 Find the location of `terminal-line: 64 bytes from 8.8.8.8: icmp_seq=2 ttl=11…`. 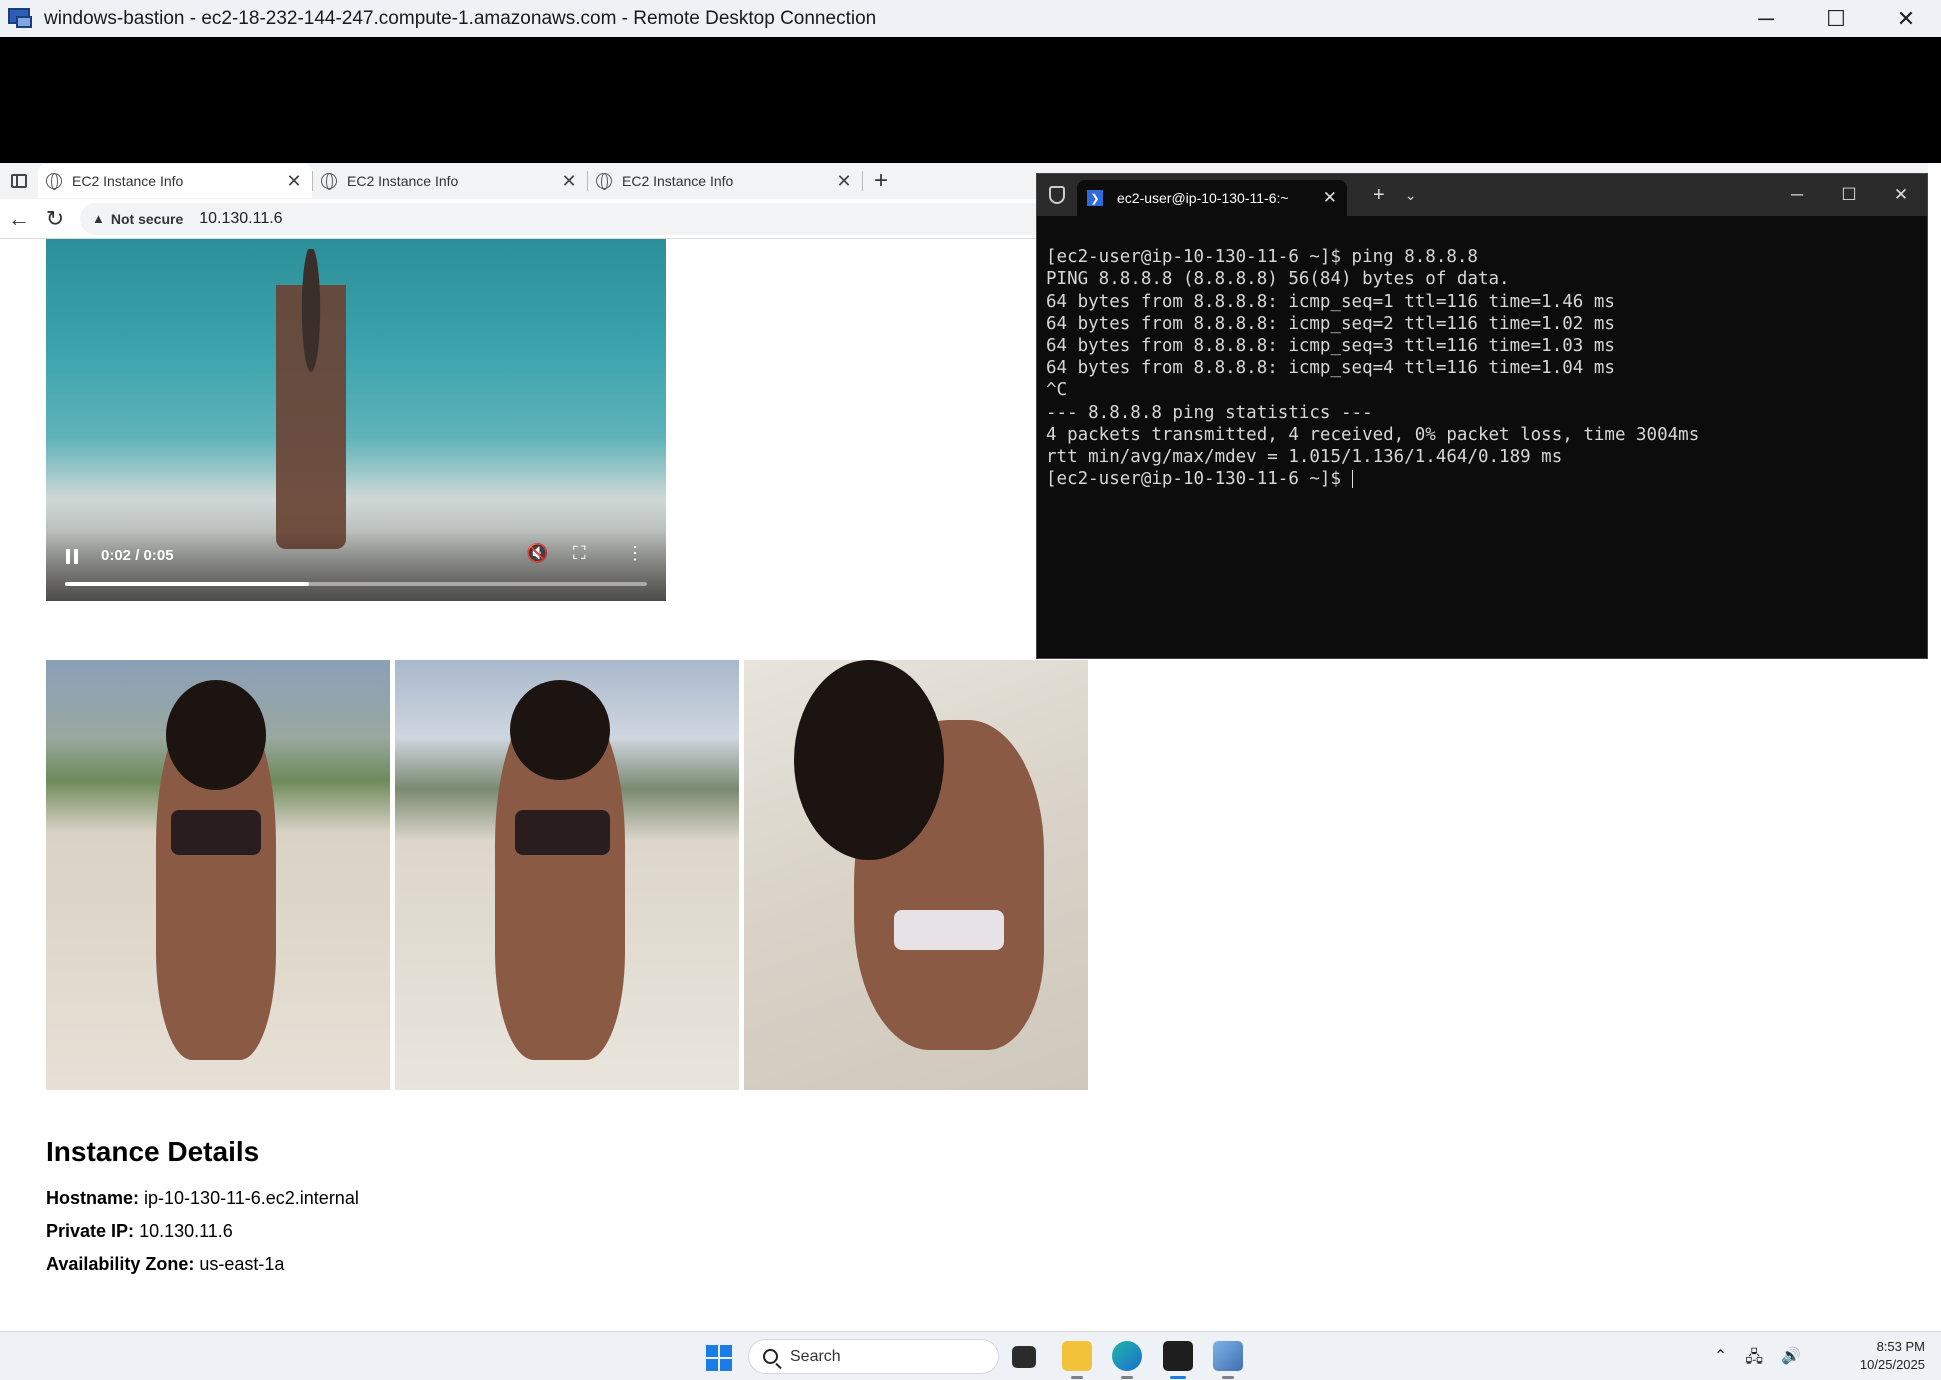

terminal-line: 64 bytes from 8.8.8.8: icmp_seq=2 ttl=11… is located at coordinates (1330, 323).